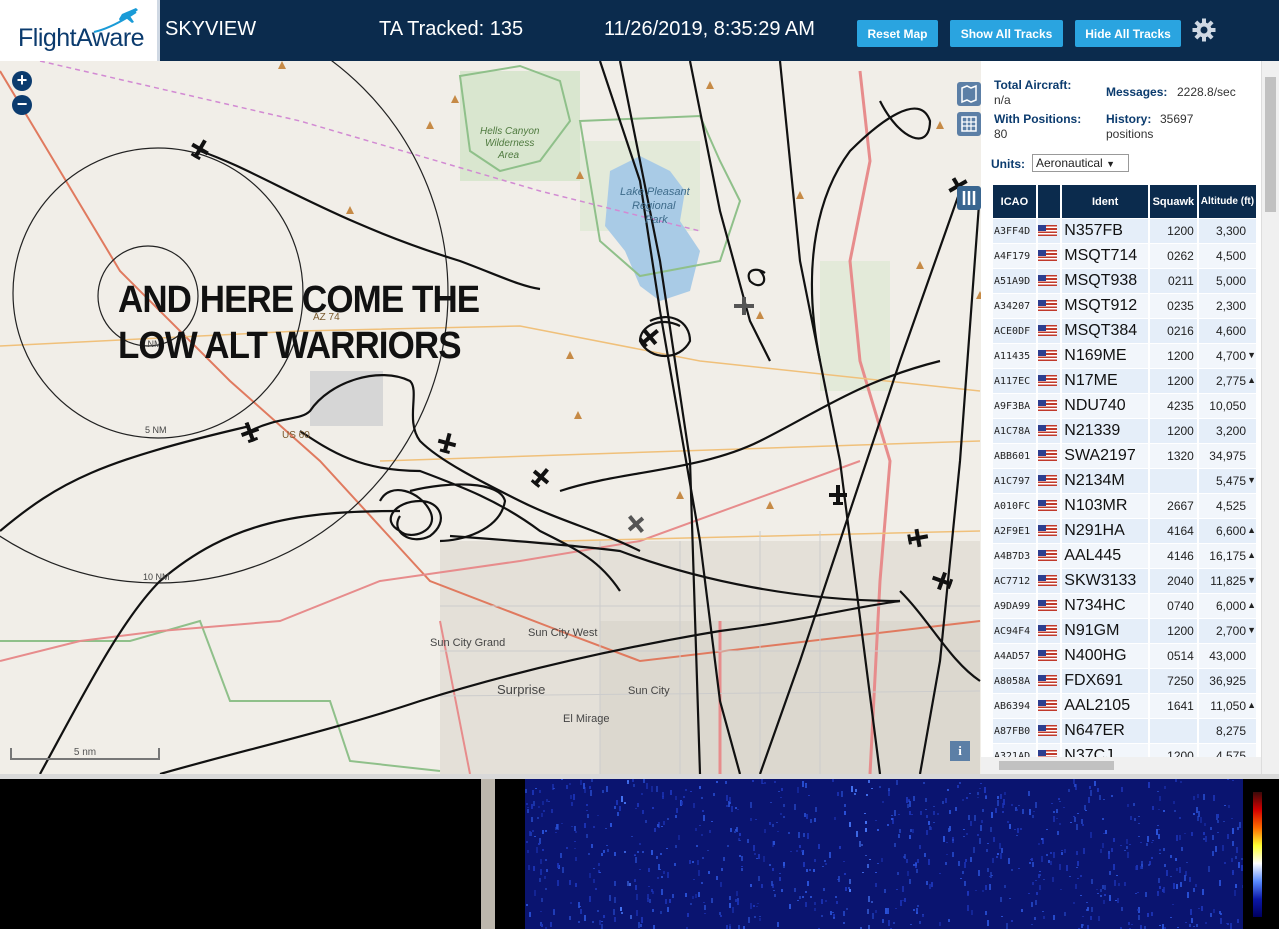  What do you see at coordinates (1204, 30) in the screenshot?
I see `gear-icon` at bounding box center [1204, 30].